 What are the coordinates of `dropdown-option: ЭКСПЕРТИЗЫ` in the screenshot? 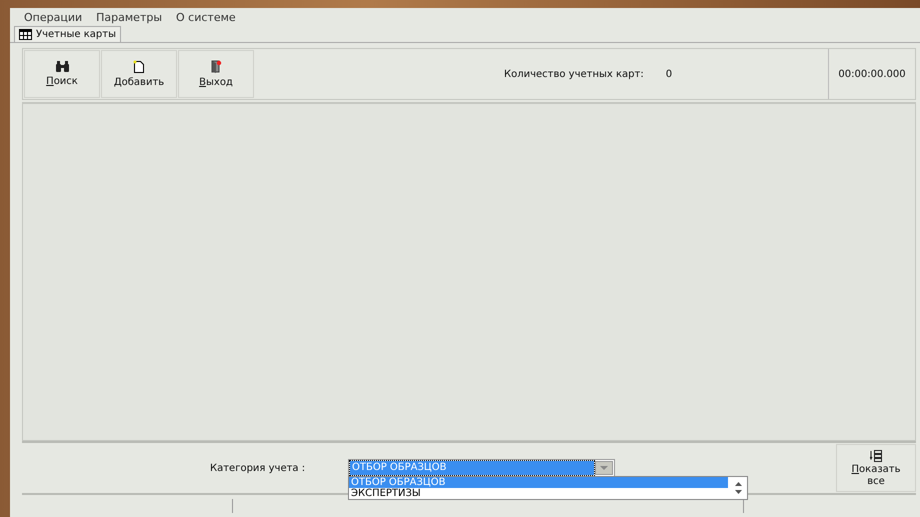 It's located at (538, 493).